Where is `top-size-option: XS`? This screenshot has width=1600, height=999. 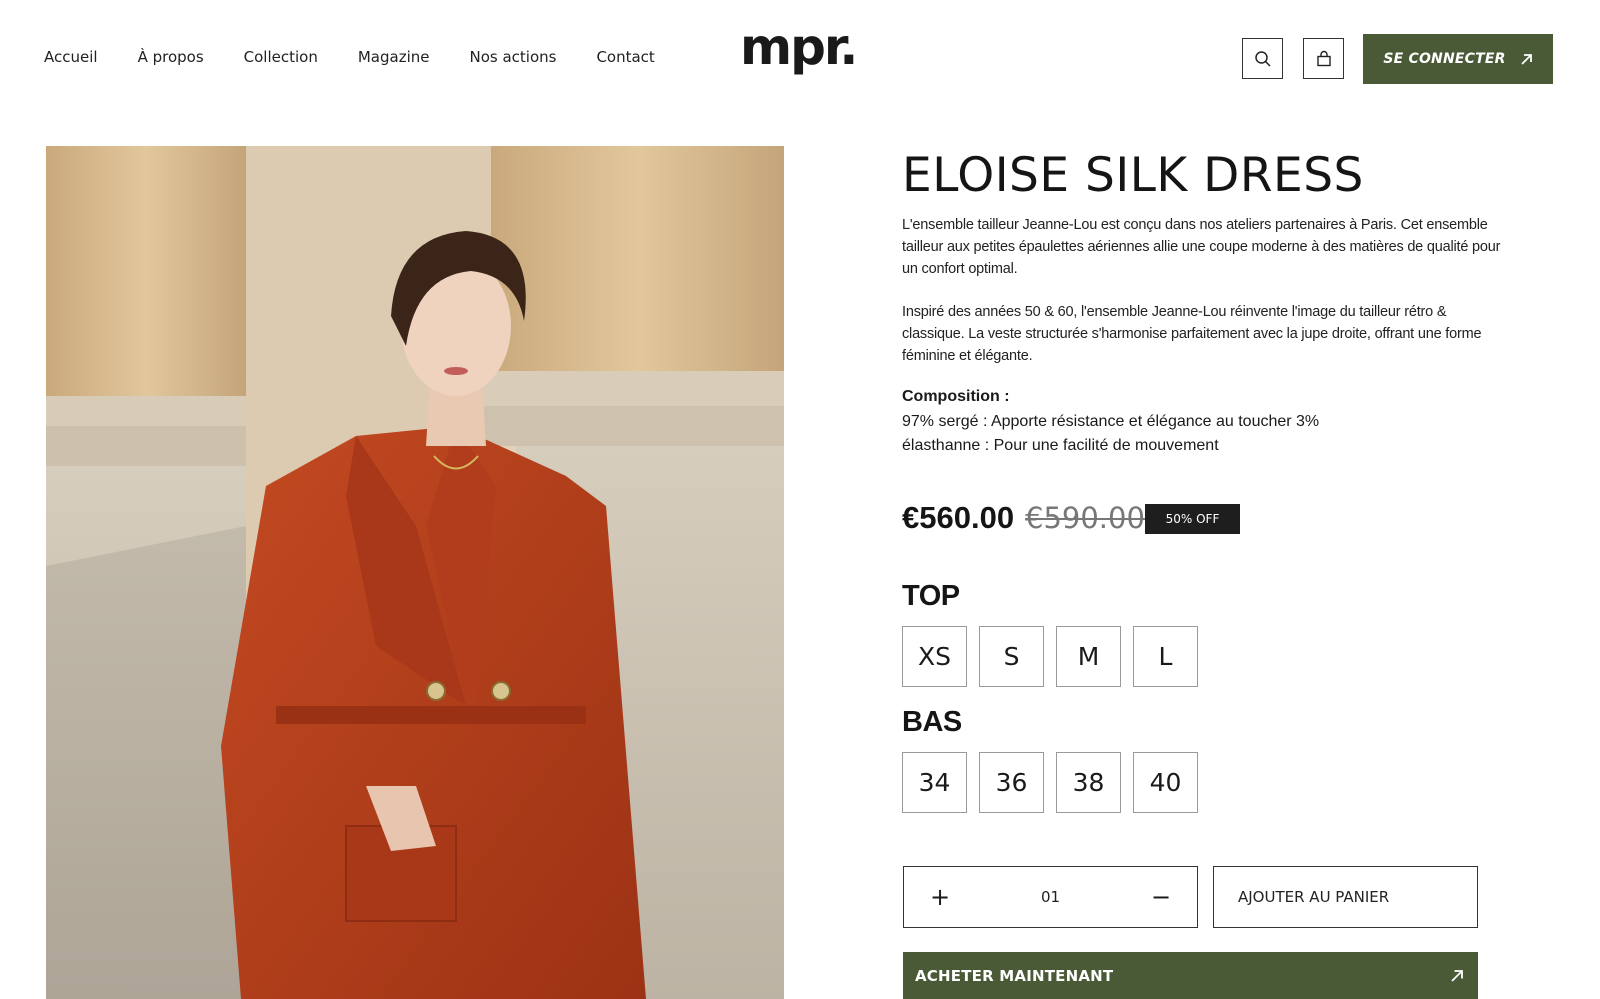
top-size-option: XS is located at coordinates (934, 656).